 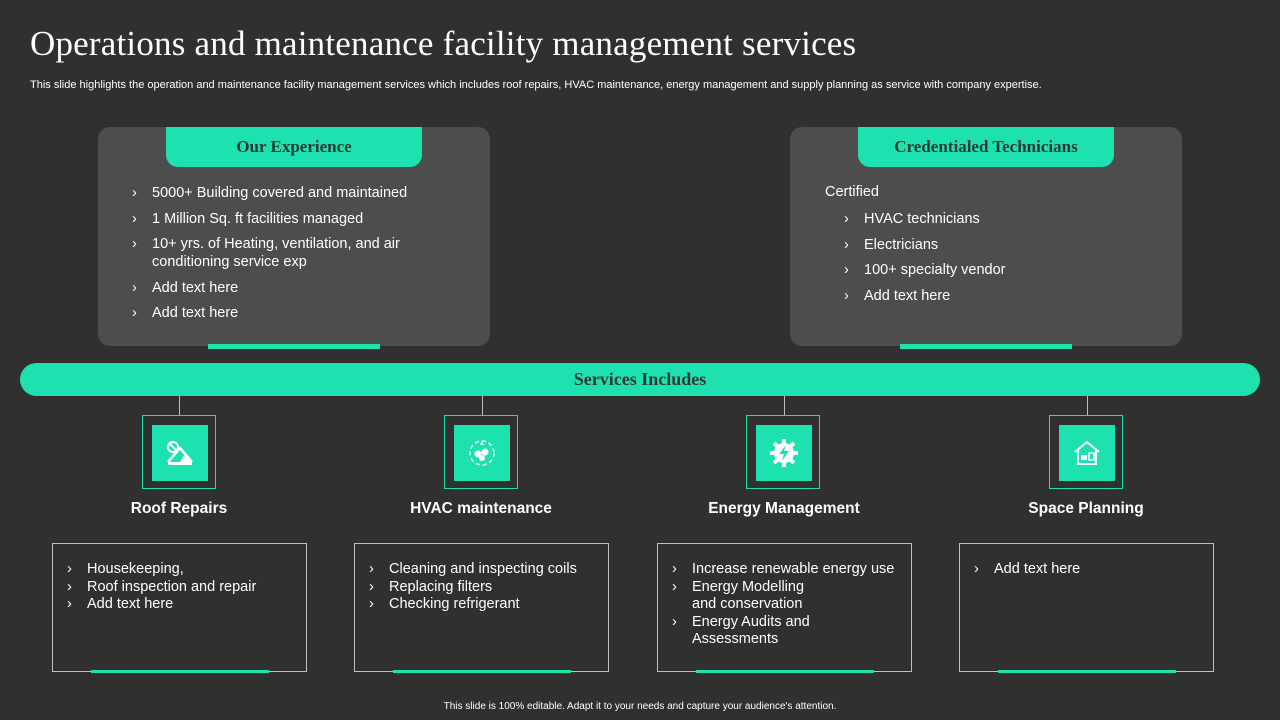 What do you see at coordinates (179, 508) in the screenshot?
I see `service-title: Roof Repairs` at bounding box center [179, 508].